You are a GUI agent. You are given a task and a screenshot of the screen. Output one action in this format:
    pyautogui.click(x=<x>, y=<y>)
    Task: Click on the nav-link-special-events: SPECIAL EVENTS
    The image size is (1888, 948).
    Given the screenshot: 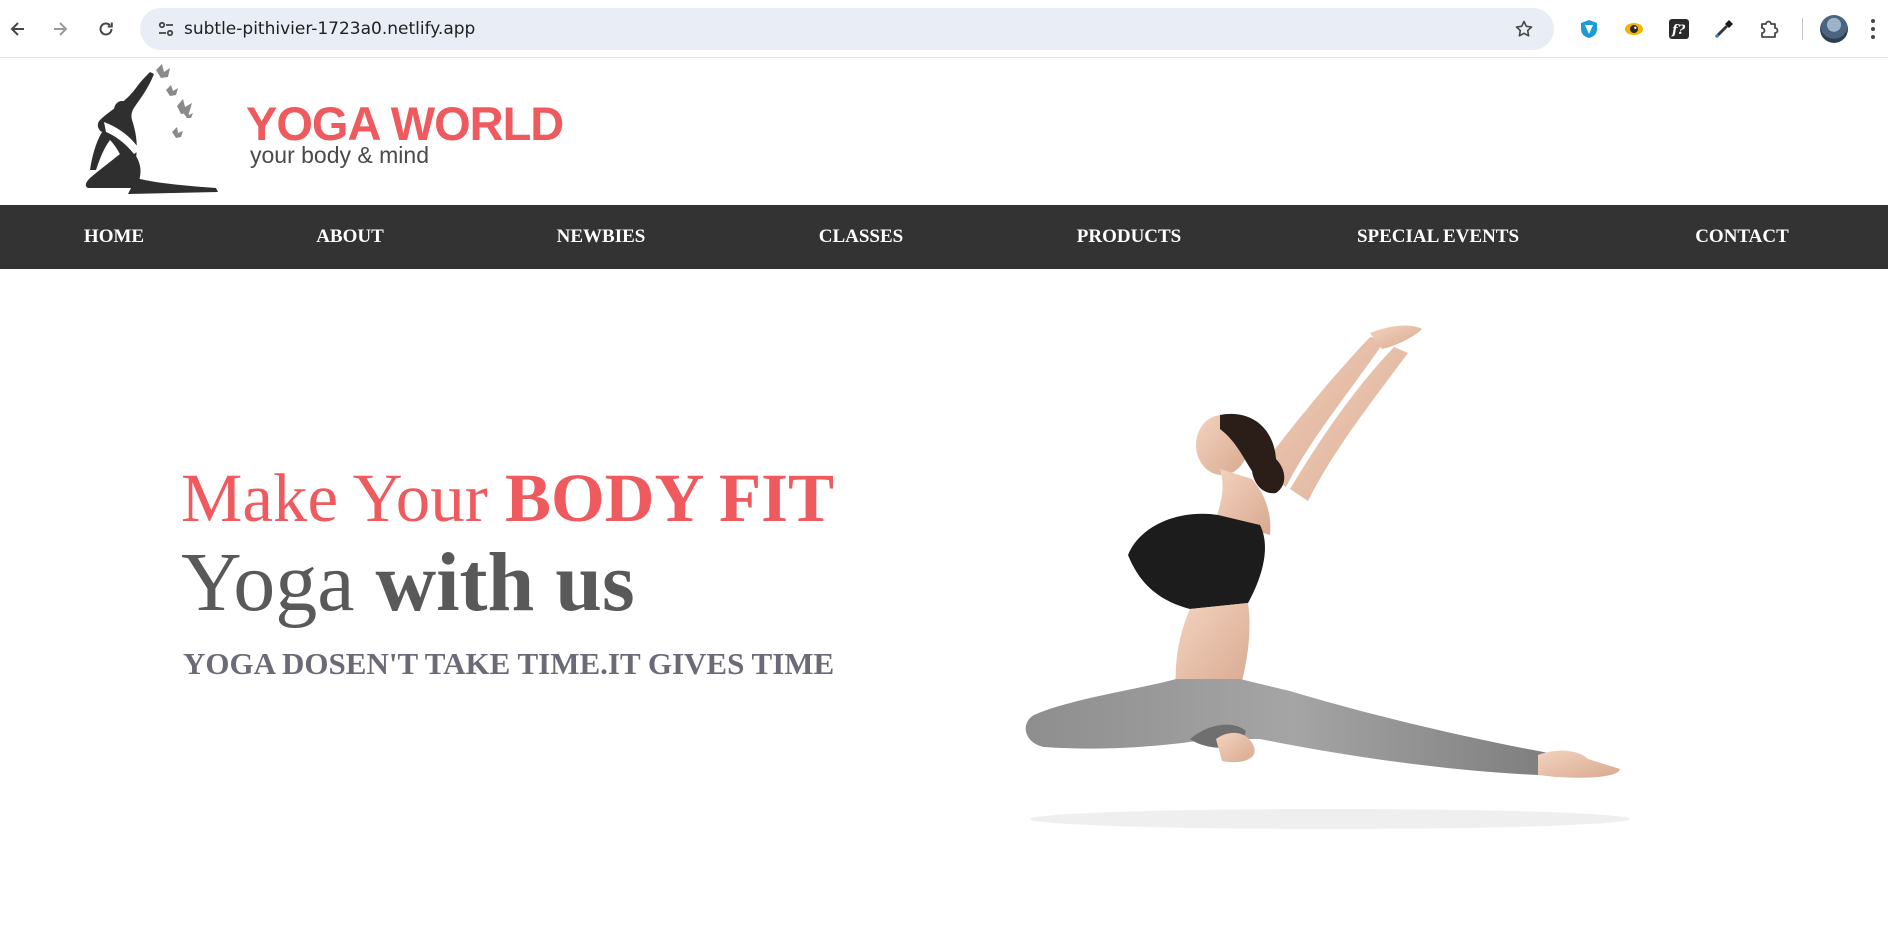 What is the action you would take?
    pyautogui.click(x=1438, y=237)
    